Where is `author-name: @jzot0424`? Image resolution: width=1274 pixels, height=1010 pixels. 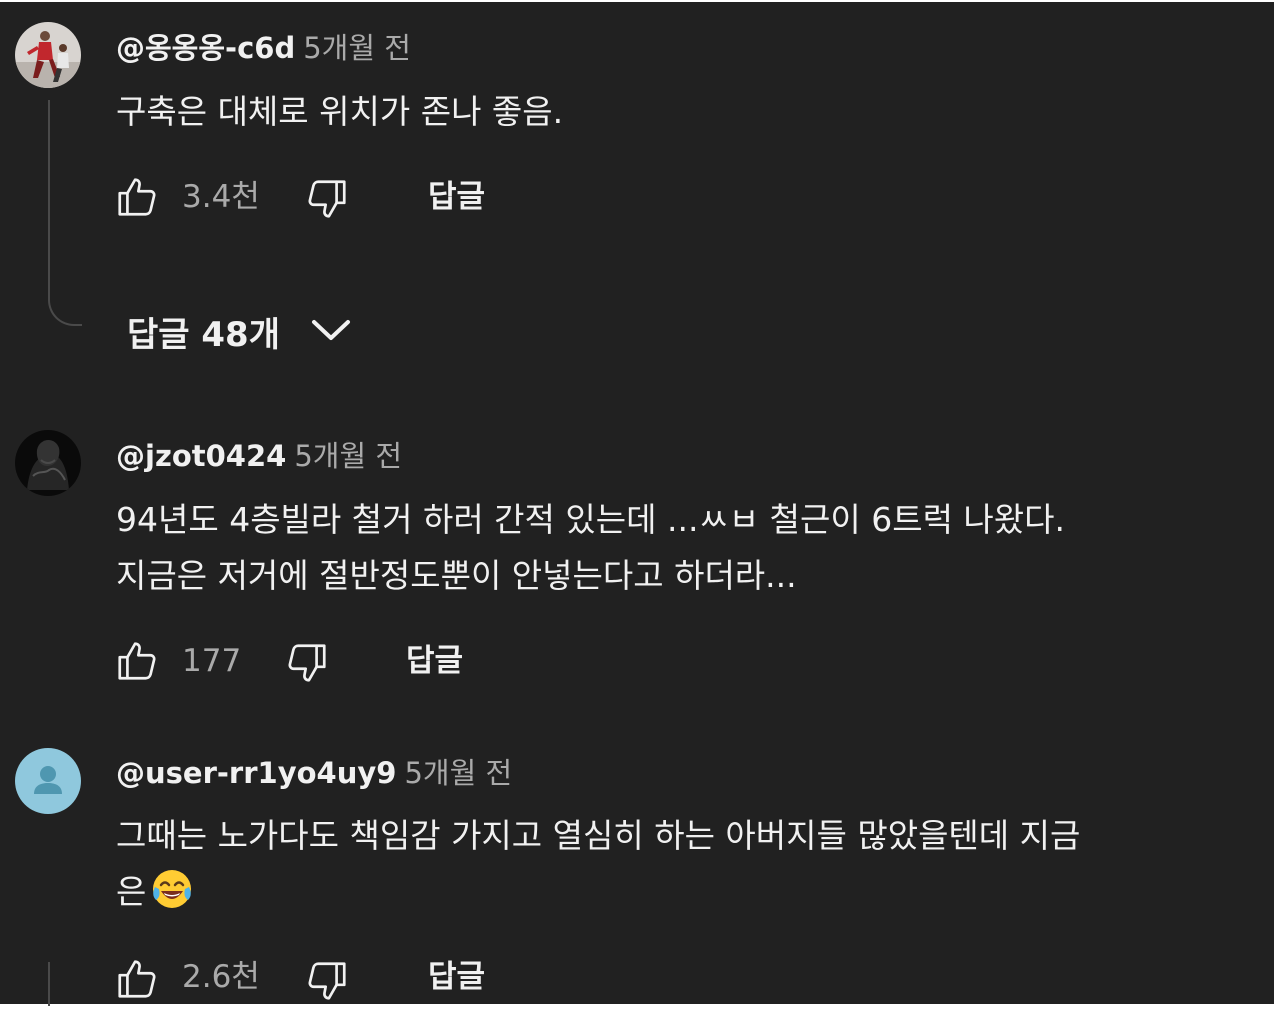
author-name: @jzot0424 is located at coordinates (201, 456).